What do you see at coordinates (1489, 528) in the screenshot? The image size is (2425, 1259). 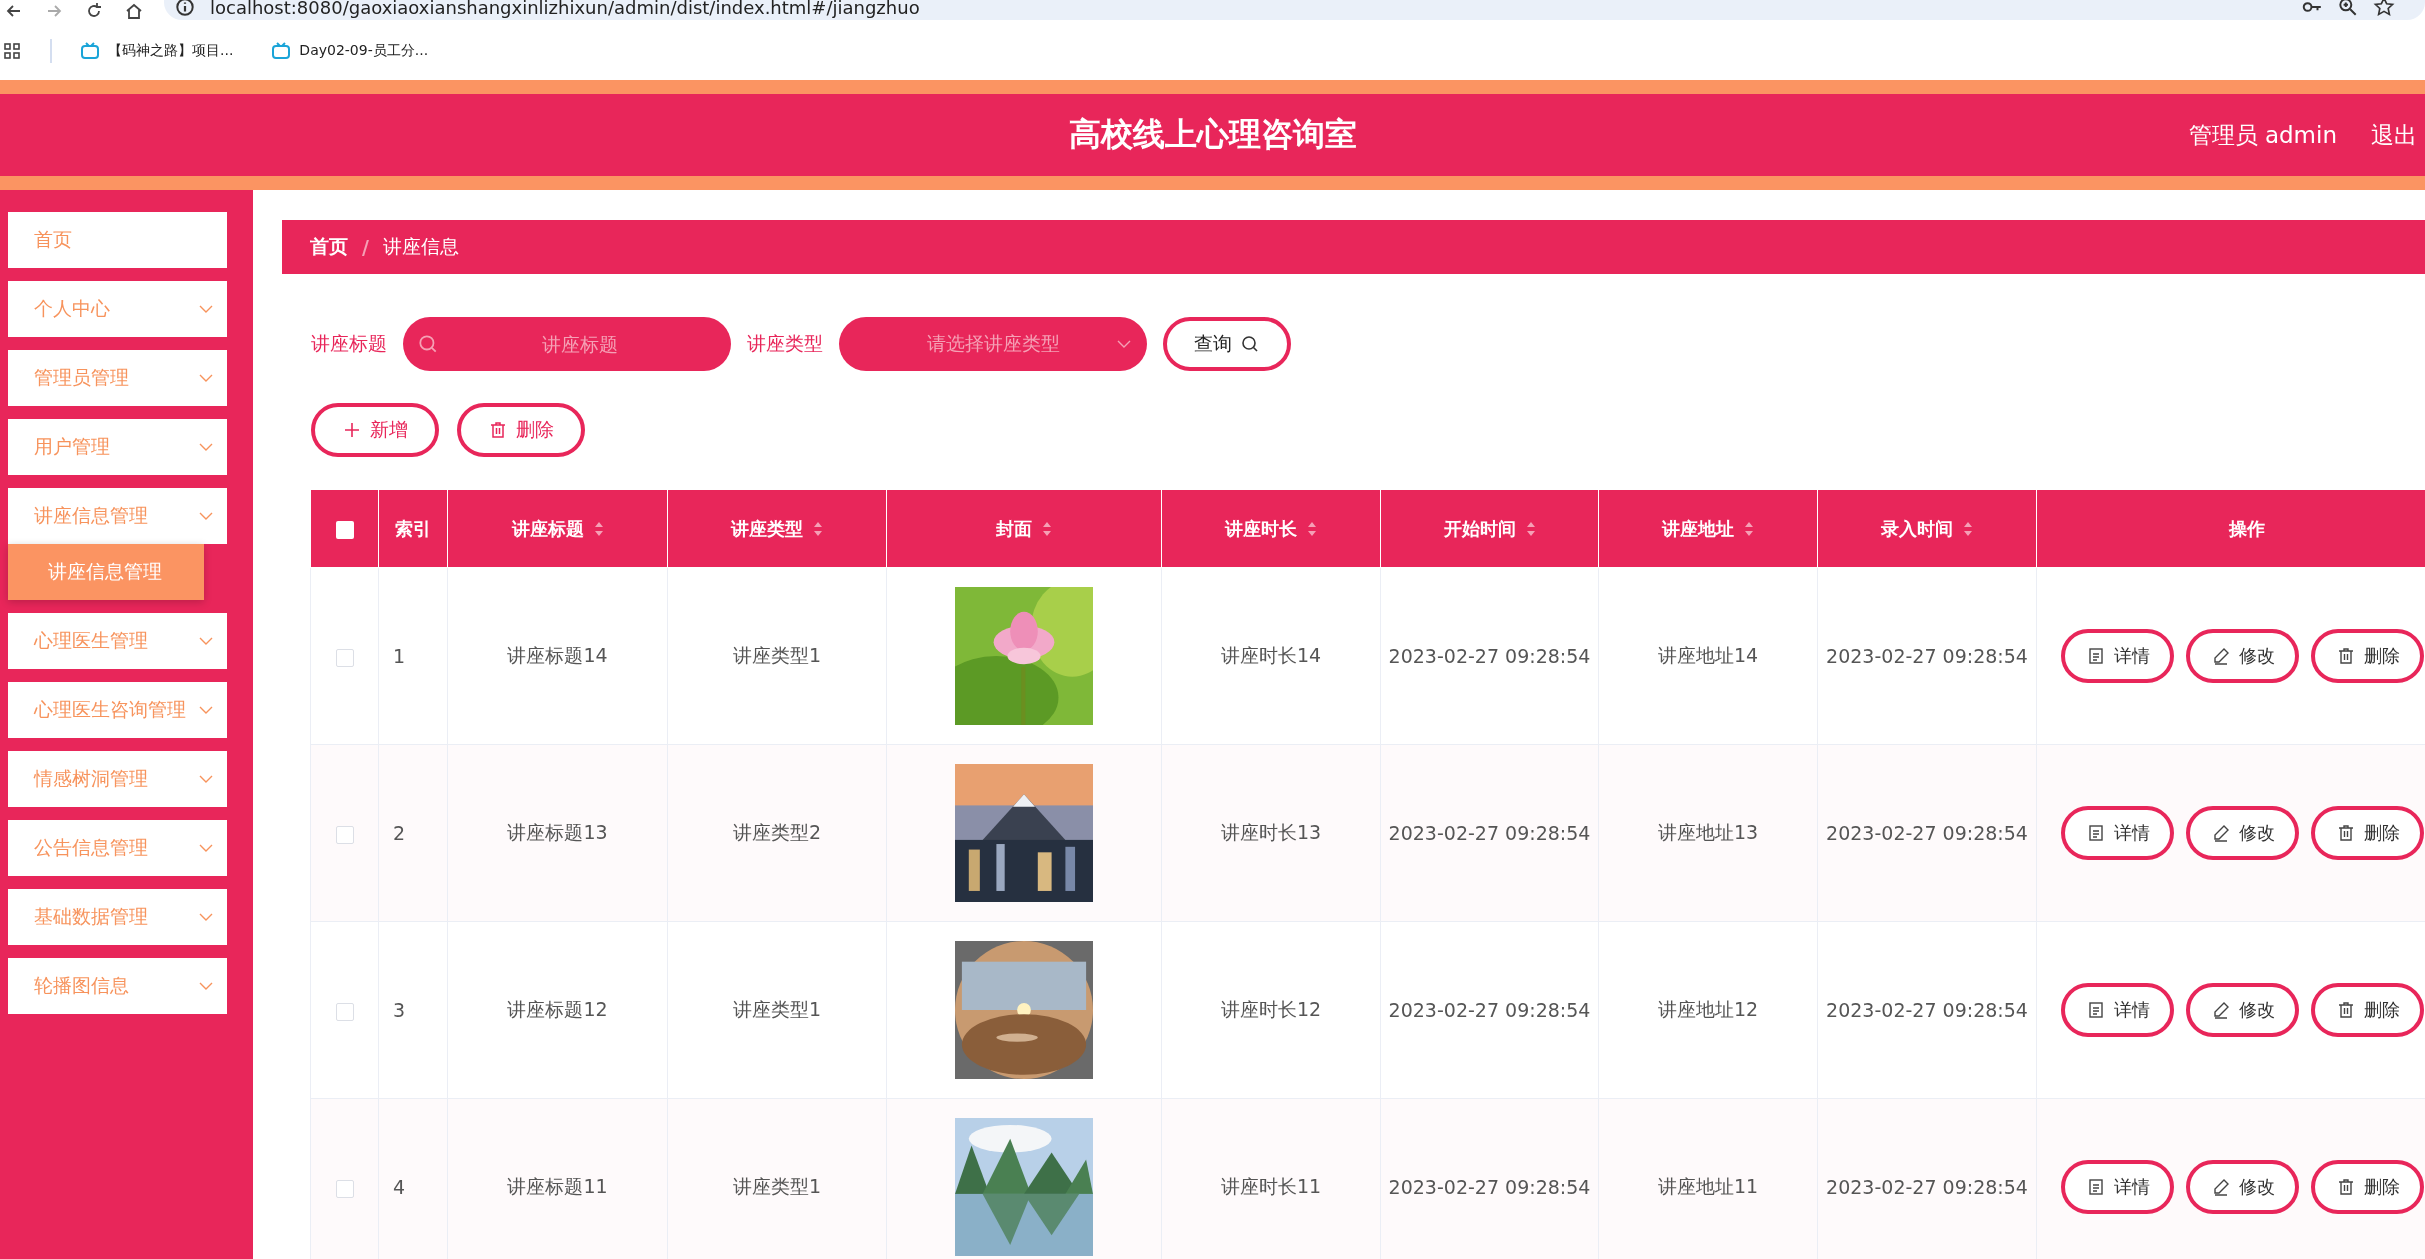 I see `column-header: 开始时间` at bounding box center [1489, 528].